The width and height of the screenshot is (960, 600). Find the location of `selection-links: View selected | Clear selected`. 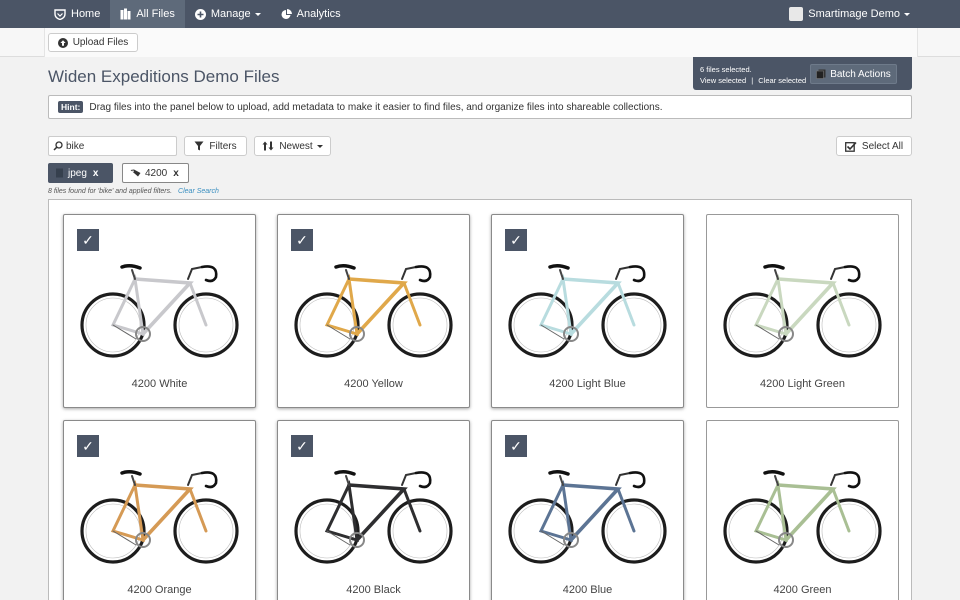

selection-links: View selected | Clear selected is located at coordinates (753, 80).